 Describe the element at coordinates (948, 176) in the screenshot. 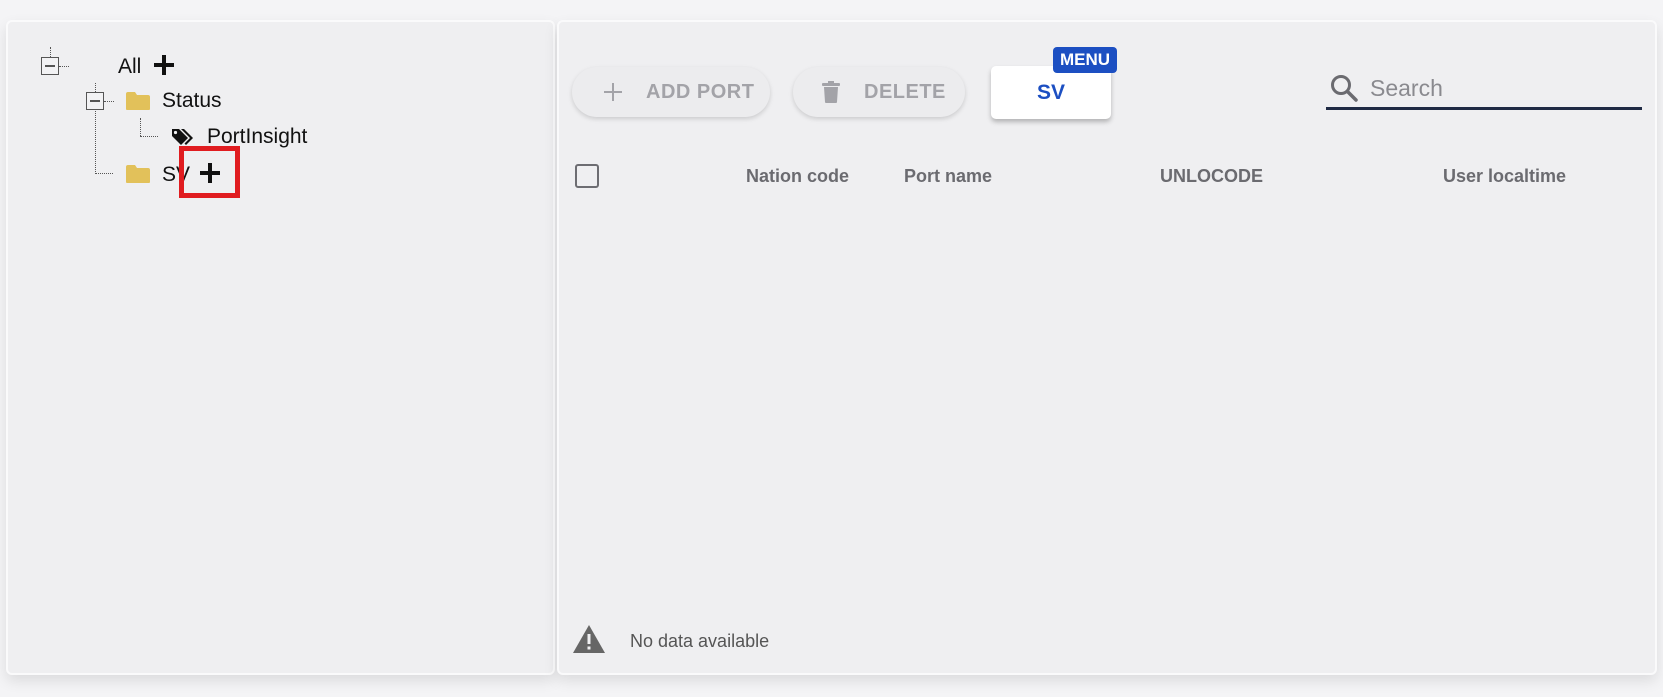

I see `column-header-port-name: Port name` at that location.